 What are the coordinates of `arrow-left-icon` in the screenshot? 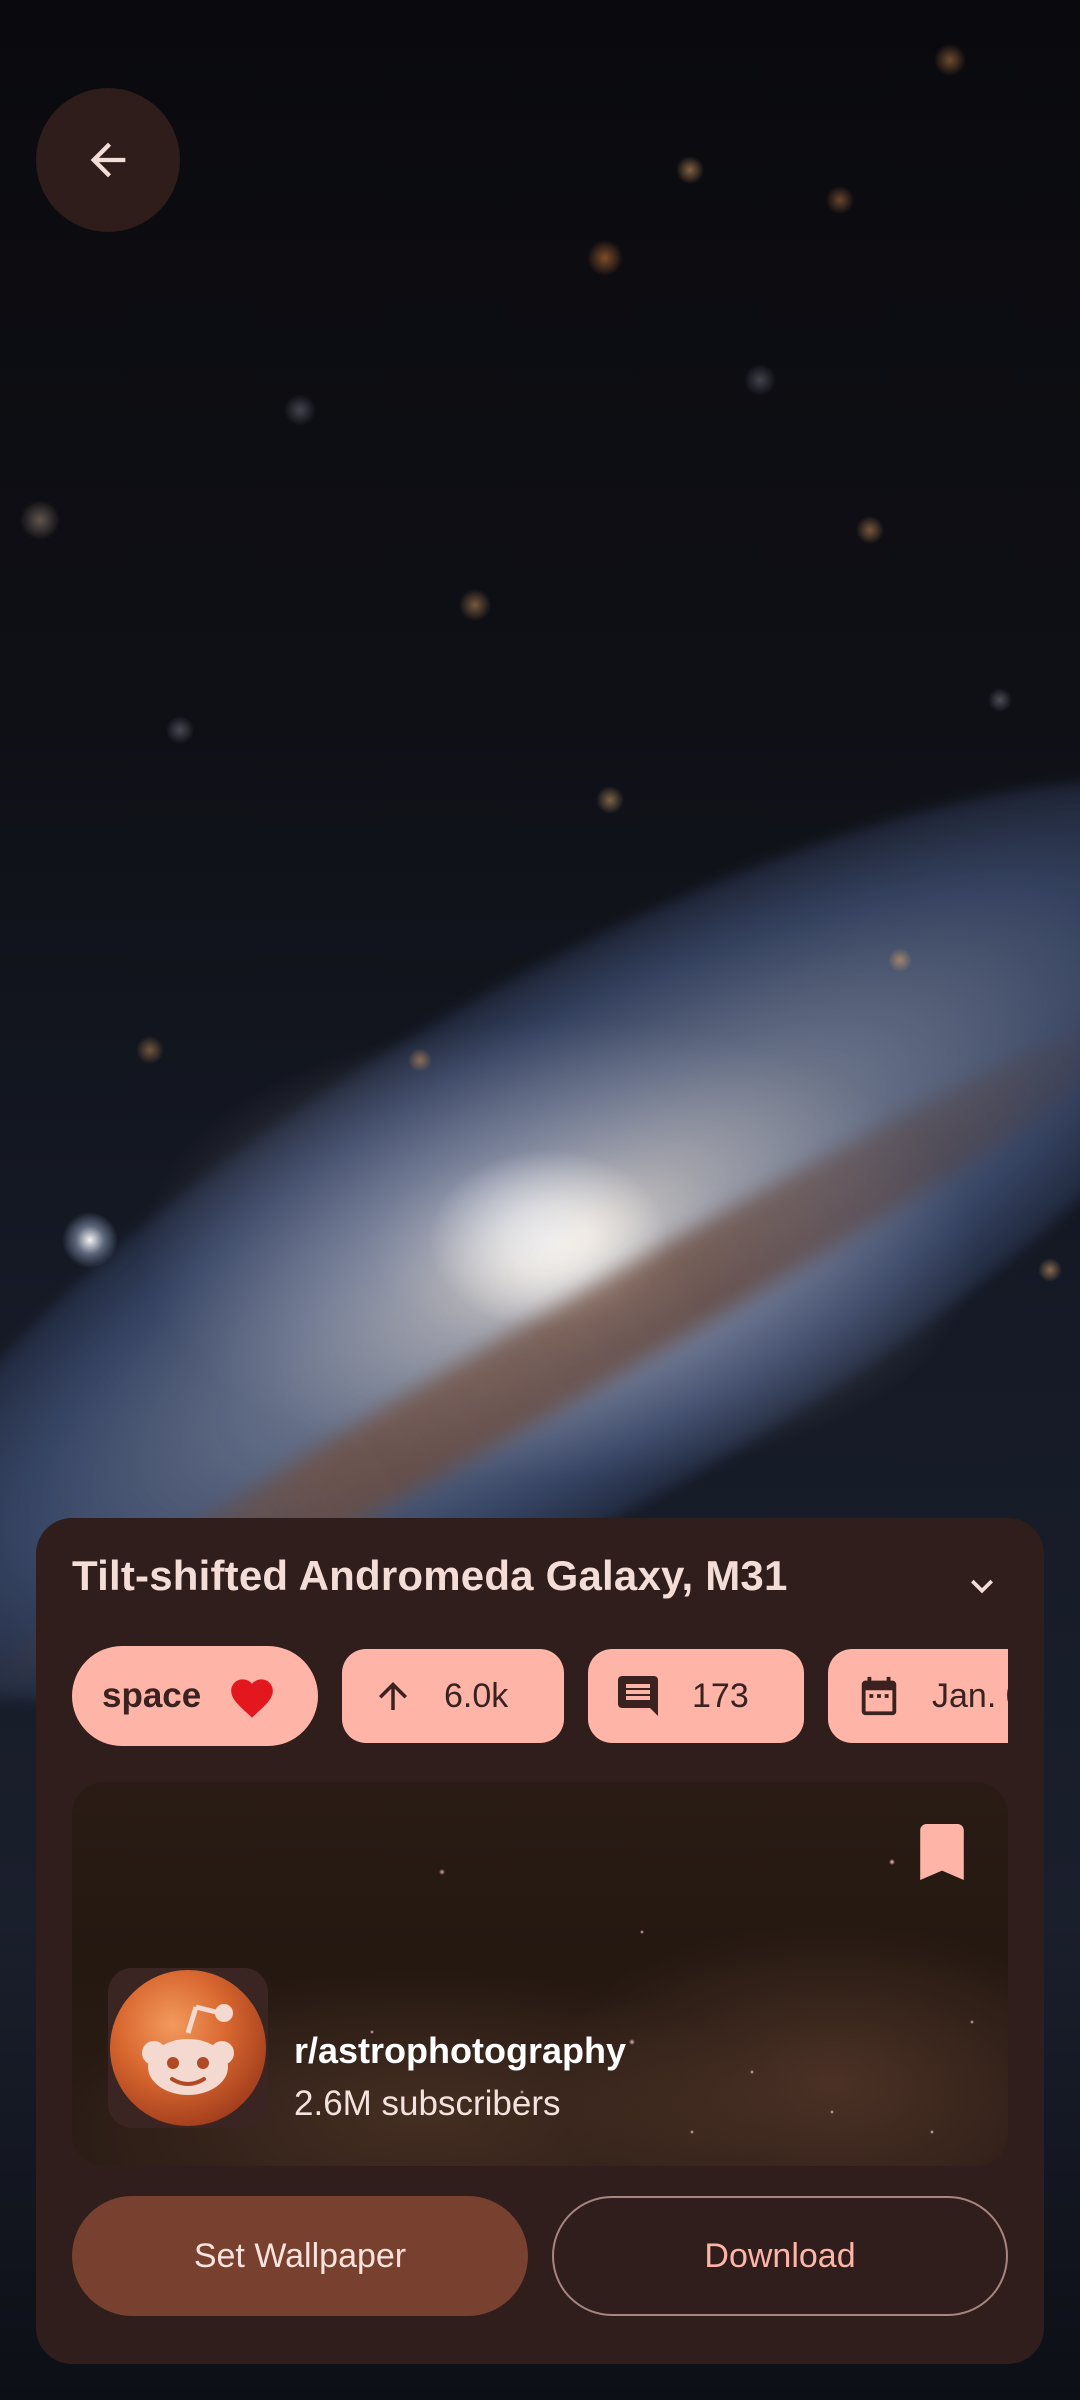 It's located at (108, 160).